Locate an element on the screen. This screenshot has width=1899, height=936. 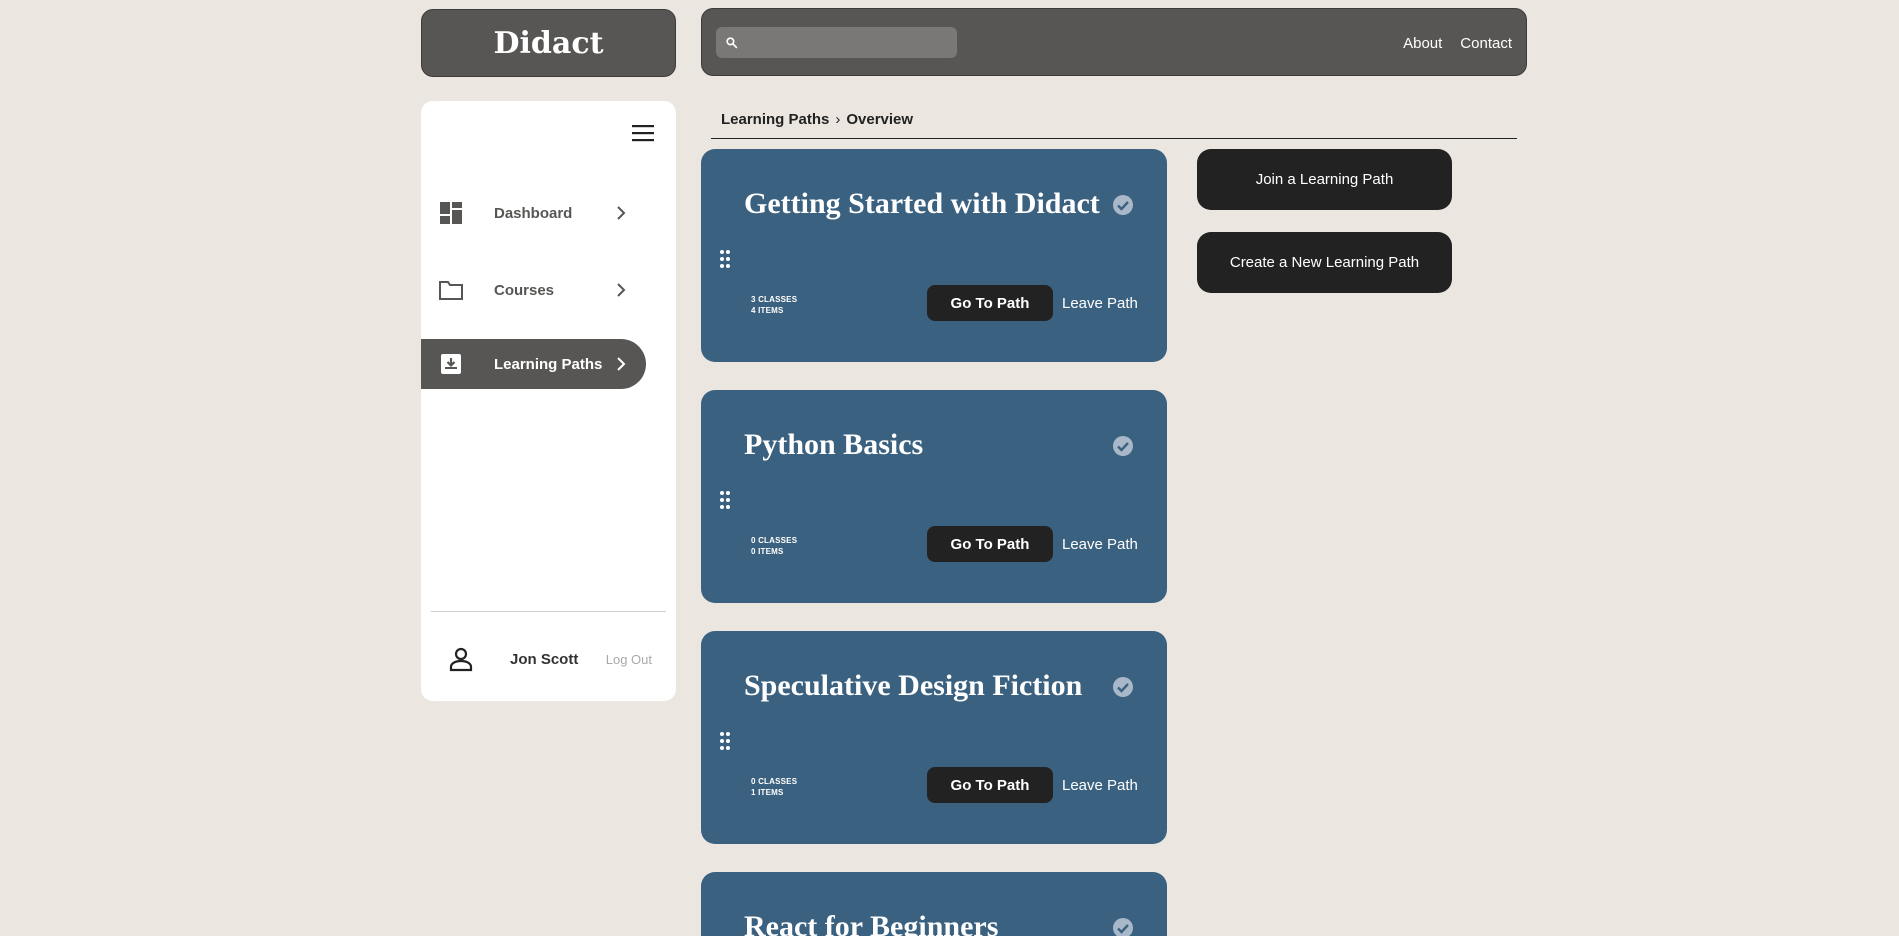
sidebar-item-dashboard: Dashboard is located at coordinates (533, 213).